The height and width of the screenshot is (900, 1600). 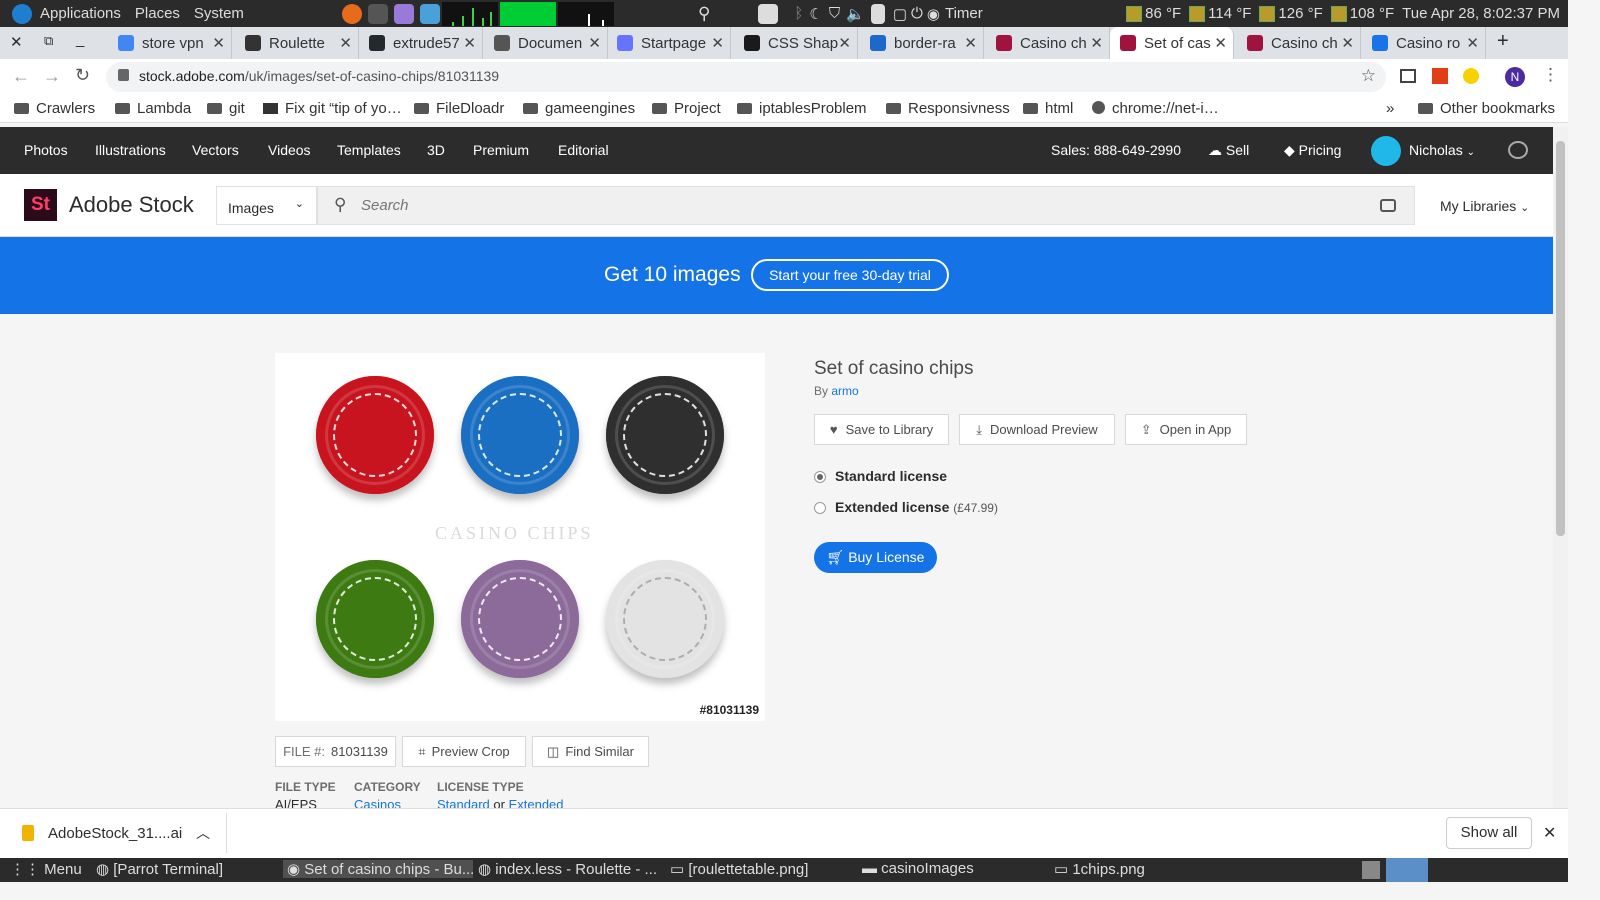 I want to click on system-menu: System, so click(x=219, y=13).